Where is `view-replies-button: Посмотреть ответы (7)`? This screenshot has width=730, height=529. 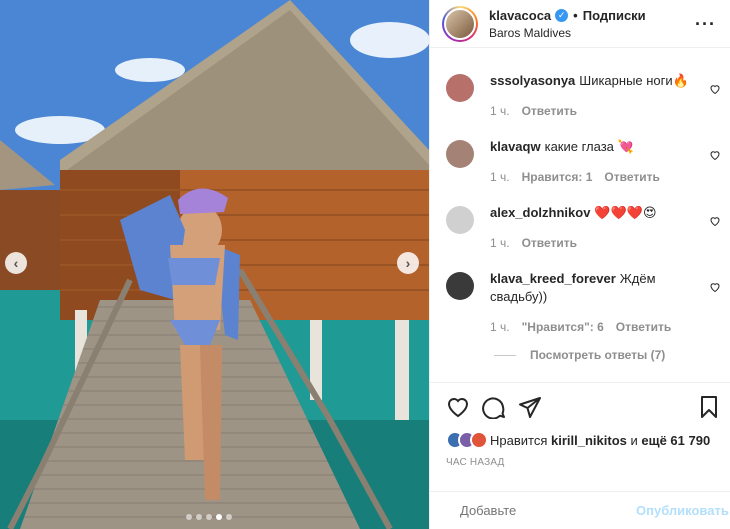 view-replies-button: Посмотреть ответы (7) is located at coordinates (612, 355).